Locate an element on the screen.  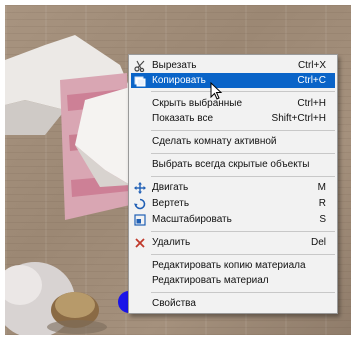
menu-item-edit-material: Редактировать материал is located at coordinates (233, 280).